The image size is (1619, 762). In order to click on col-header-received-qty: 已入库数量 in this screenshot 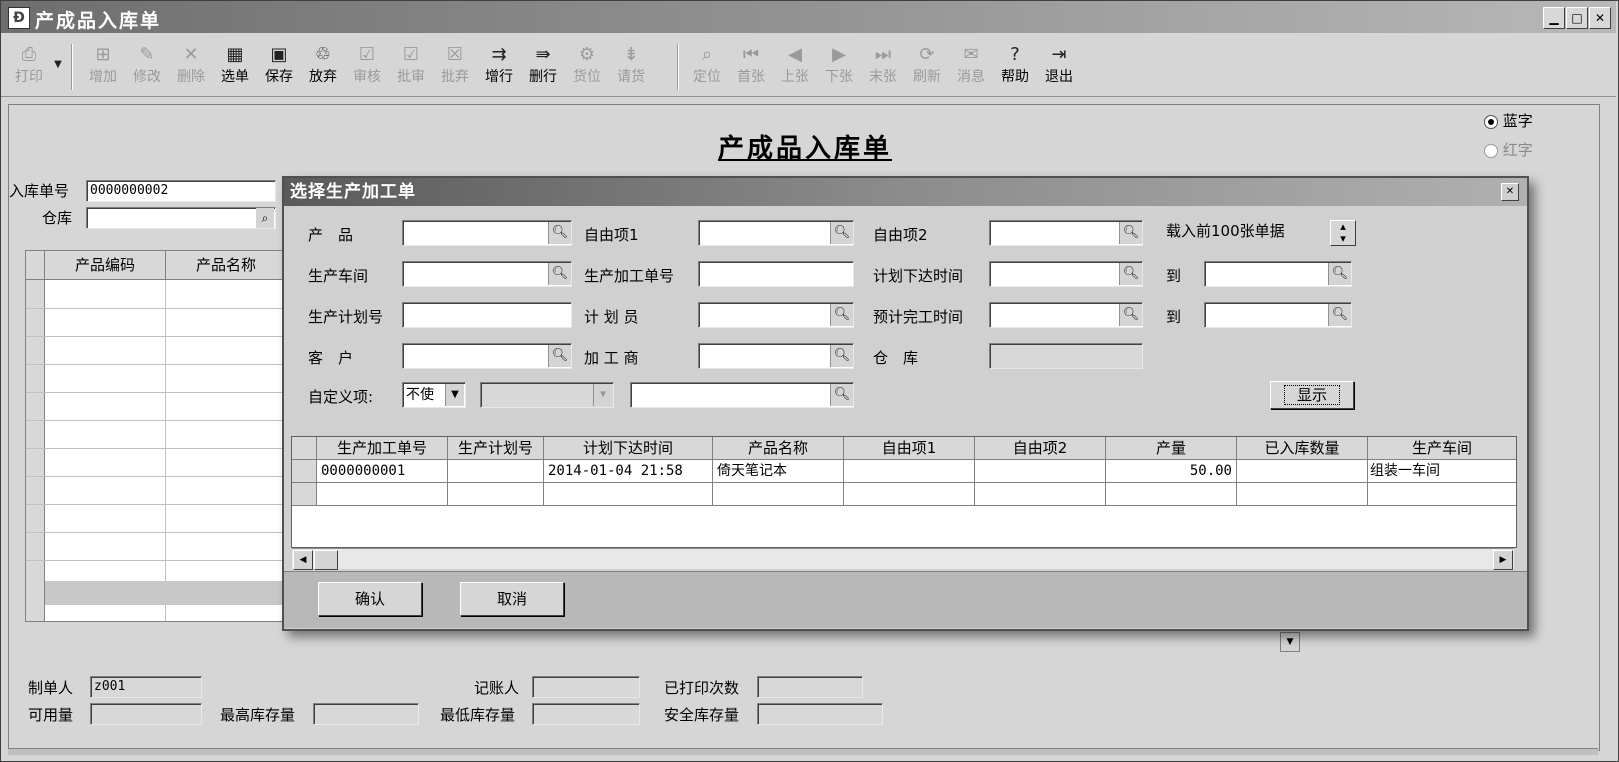, I will do `click(1302, 448)`.